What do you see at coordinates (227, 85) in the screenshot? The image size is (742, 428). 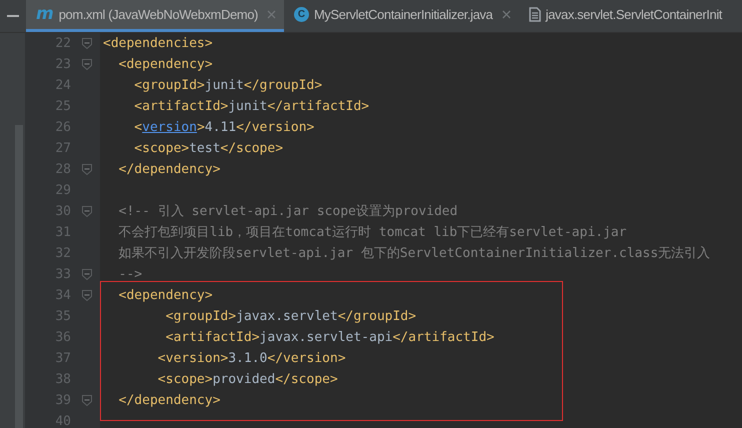 I see `code-line: <groupId>junit</groupId>` at bounding box center [227, 85].